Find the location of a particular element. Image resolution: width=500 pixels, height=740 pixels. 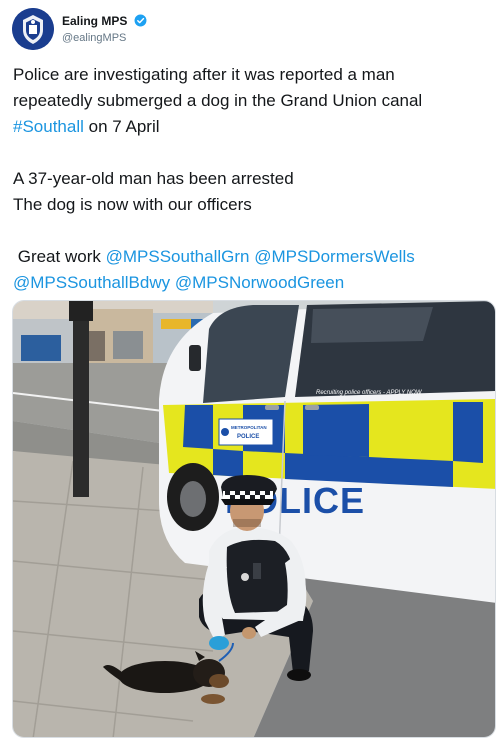

van-badge-line2: POLICE is located at coordinates (248, 437).